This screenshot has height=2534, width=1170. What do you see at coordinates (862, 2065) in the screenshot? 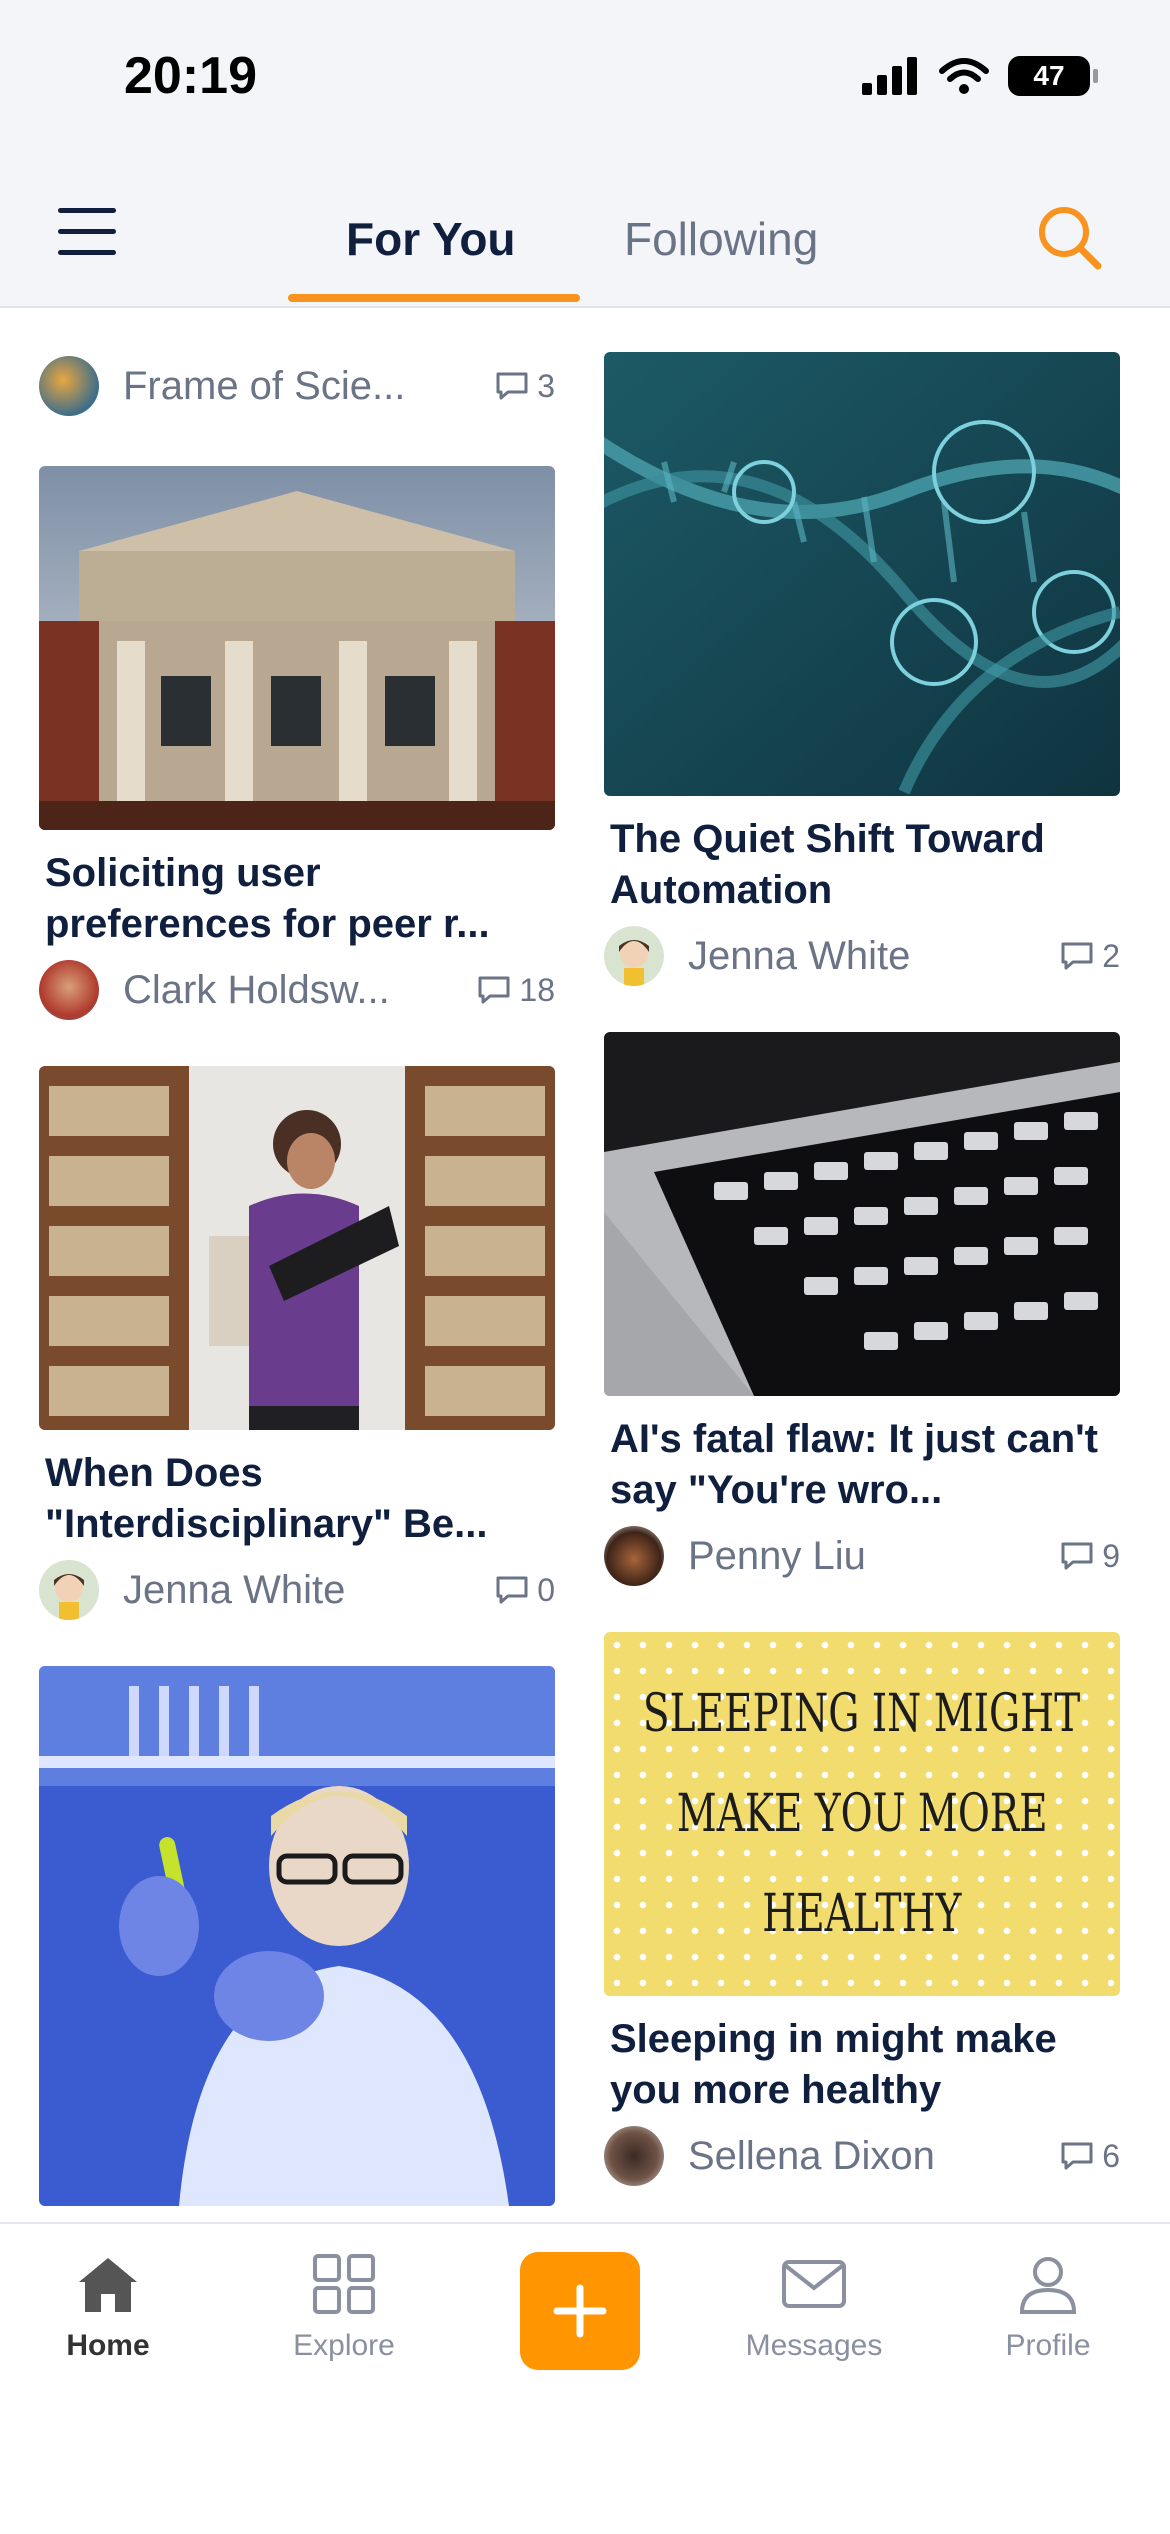
I see `post-title: Sleeping in might make you more healthy` at bounding box center [862, 2065].